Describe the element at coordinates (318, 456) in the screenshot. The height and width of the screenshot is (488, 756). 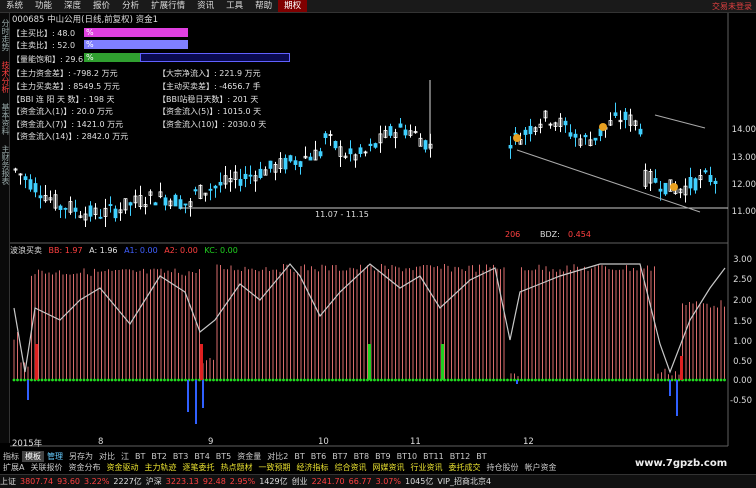
I see `tab-bt6: BT6` at that location.